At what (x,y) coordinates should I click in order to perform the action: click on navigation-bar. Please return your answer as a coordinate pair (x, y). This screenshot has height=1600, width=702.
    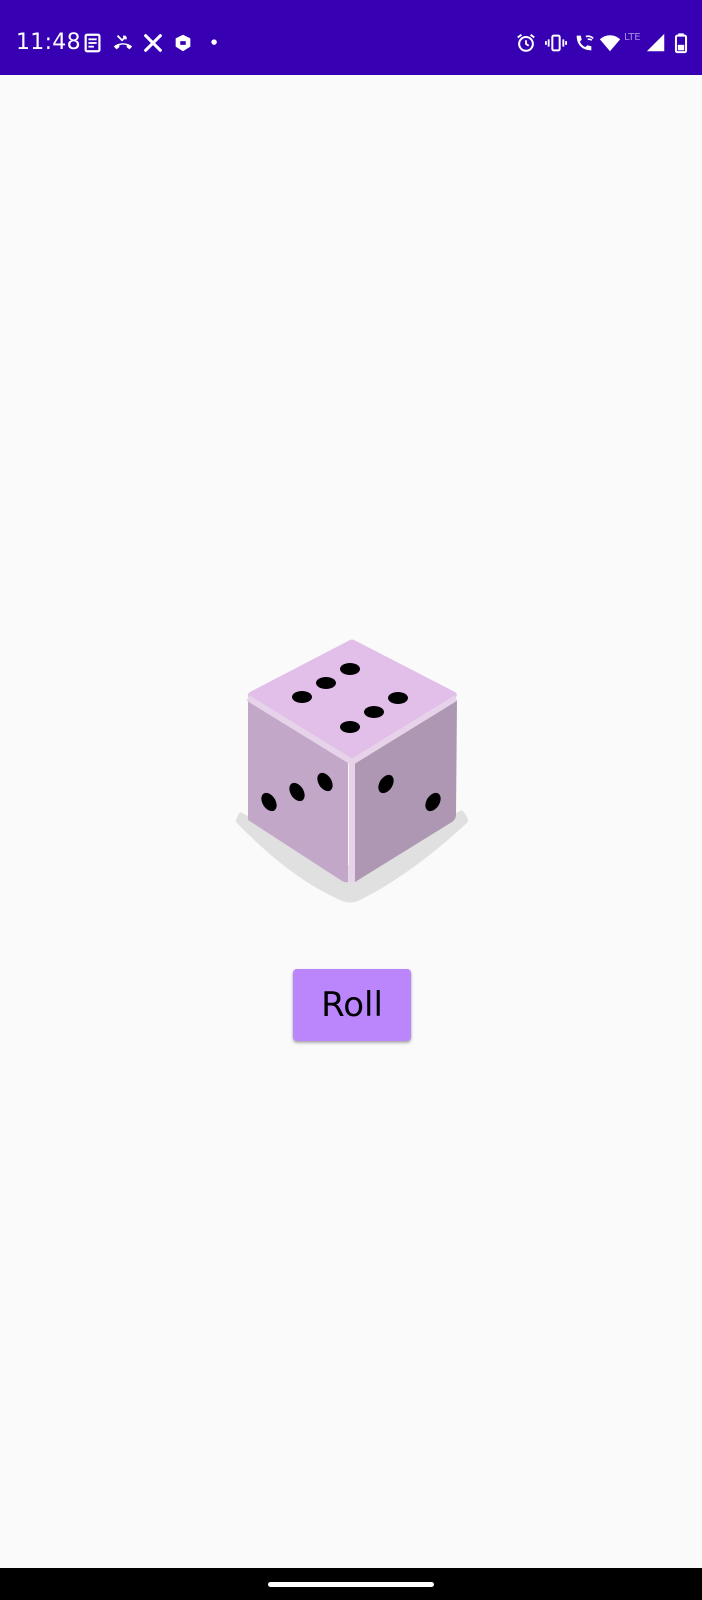
    Looking at the image, I should click on (351, 1584).